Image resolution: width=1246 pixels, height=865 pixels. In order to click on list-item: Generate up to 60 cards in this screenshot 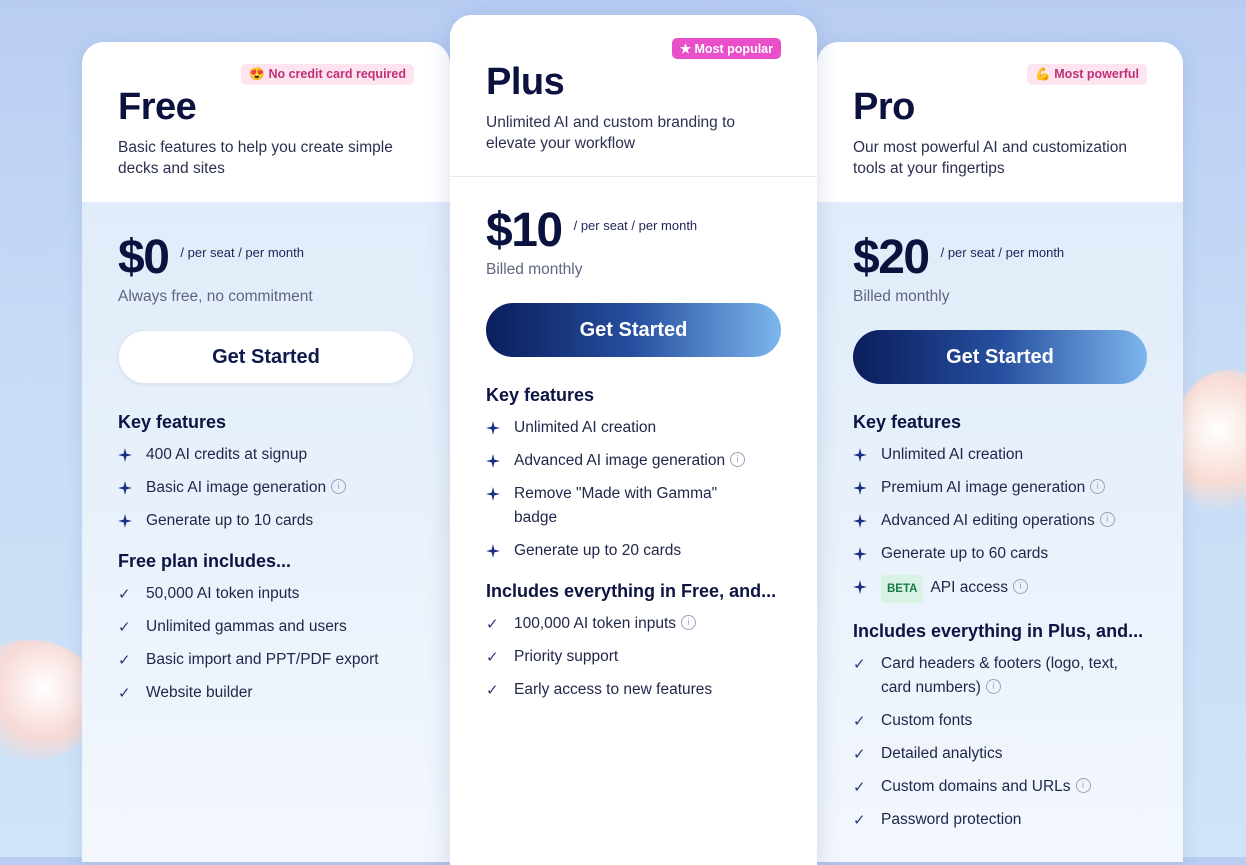, I will do `click(1000, 554)`.